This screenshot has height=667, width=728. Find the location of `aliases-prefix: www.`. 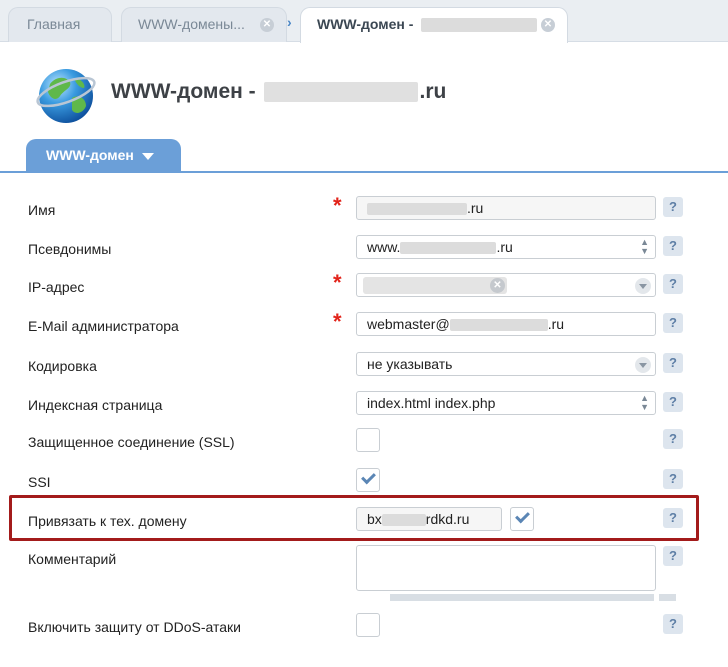

aliases-prefix: www. is located at coordinates (384, 247).